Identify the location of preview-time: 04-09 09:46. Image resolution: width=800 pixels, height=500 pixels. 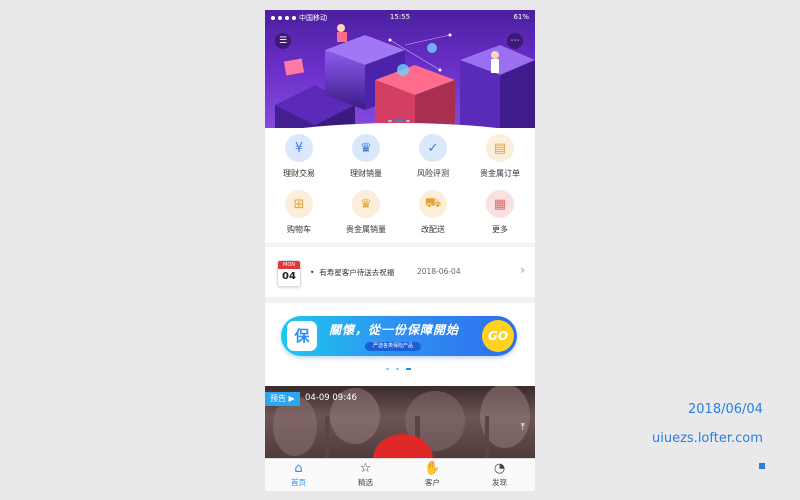
(331, 398).